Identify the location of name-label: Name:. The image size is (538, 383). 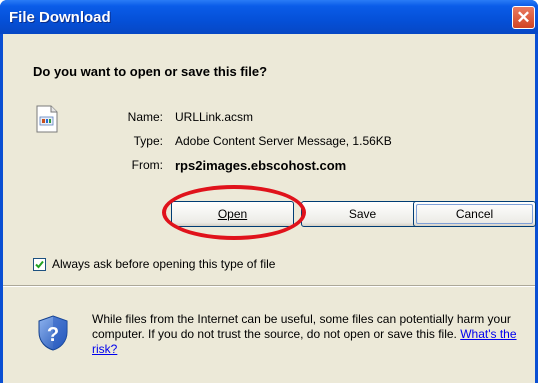
(145, 117).